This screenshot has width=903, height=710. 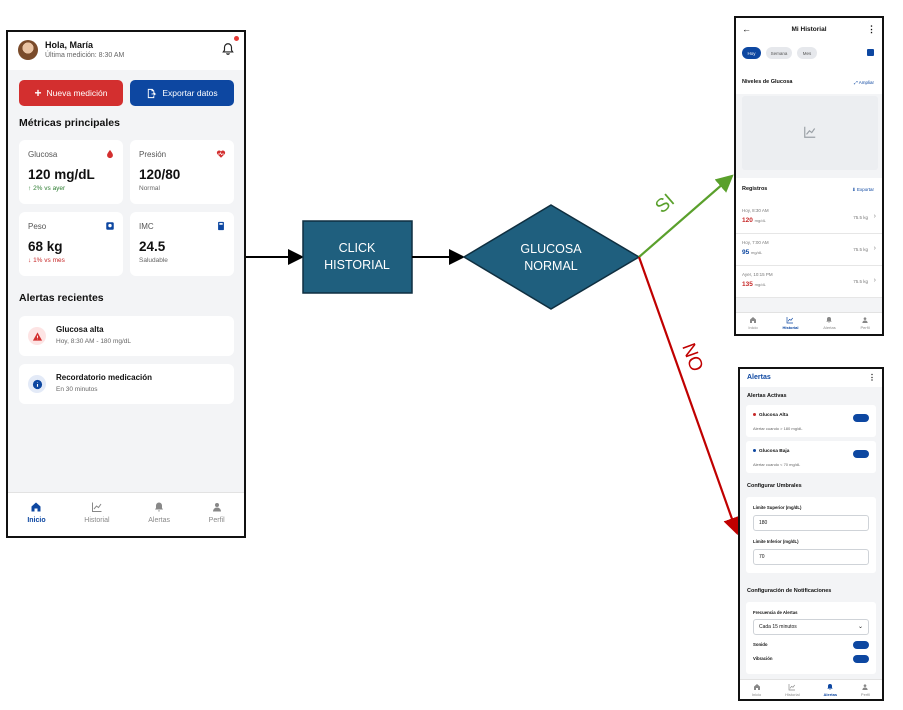 What do you see at coordinates (747, 220) in the screenshot?
I see `record-number: 120` at bounding box center [747, 220].